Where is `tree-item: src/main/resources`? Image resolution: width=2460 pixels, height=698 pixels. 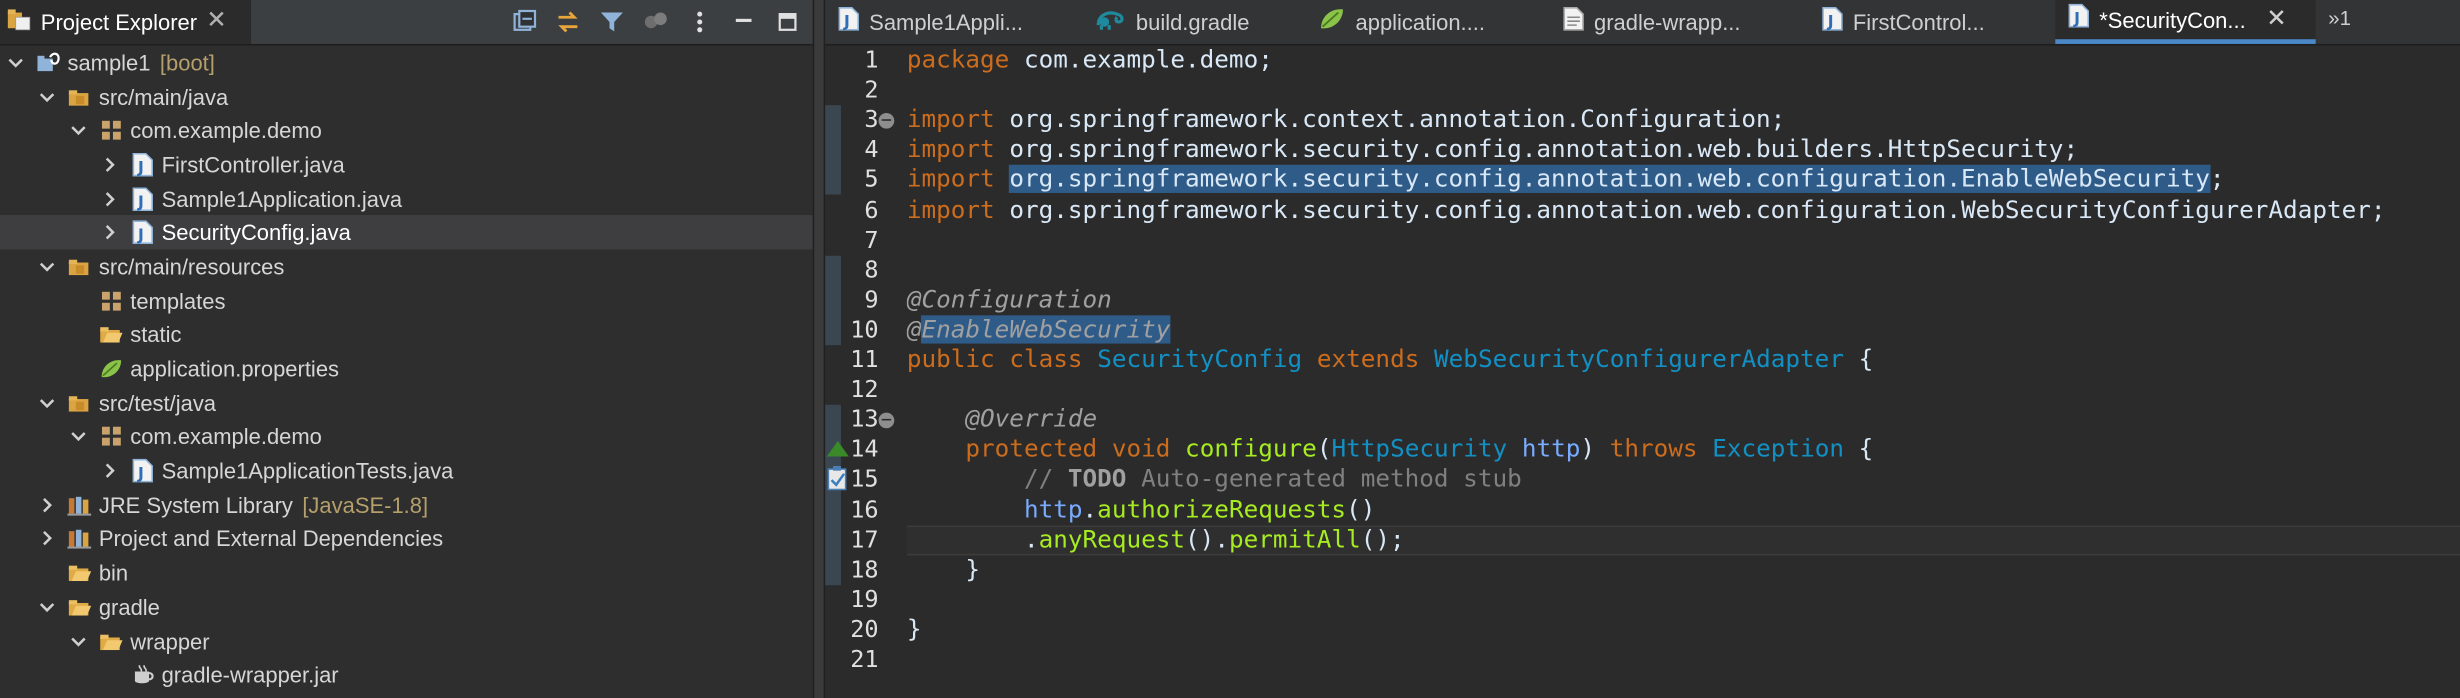 tree-item: src/main/resources is located at coordinates (406, 267).